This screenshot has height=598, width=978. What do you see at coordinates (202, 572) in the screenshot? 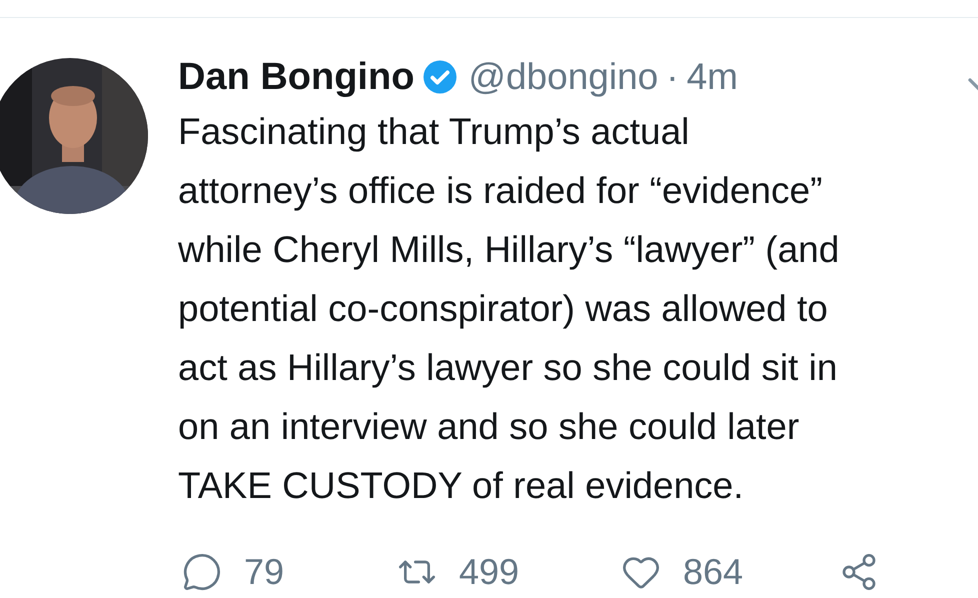
I see `speech-bubble-icon` at bounding box center [202, 572].